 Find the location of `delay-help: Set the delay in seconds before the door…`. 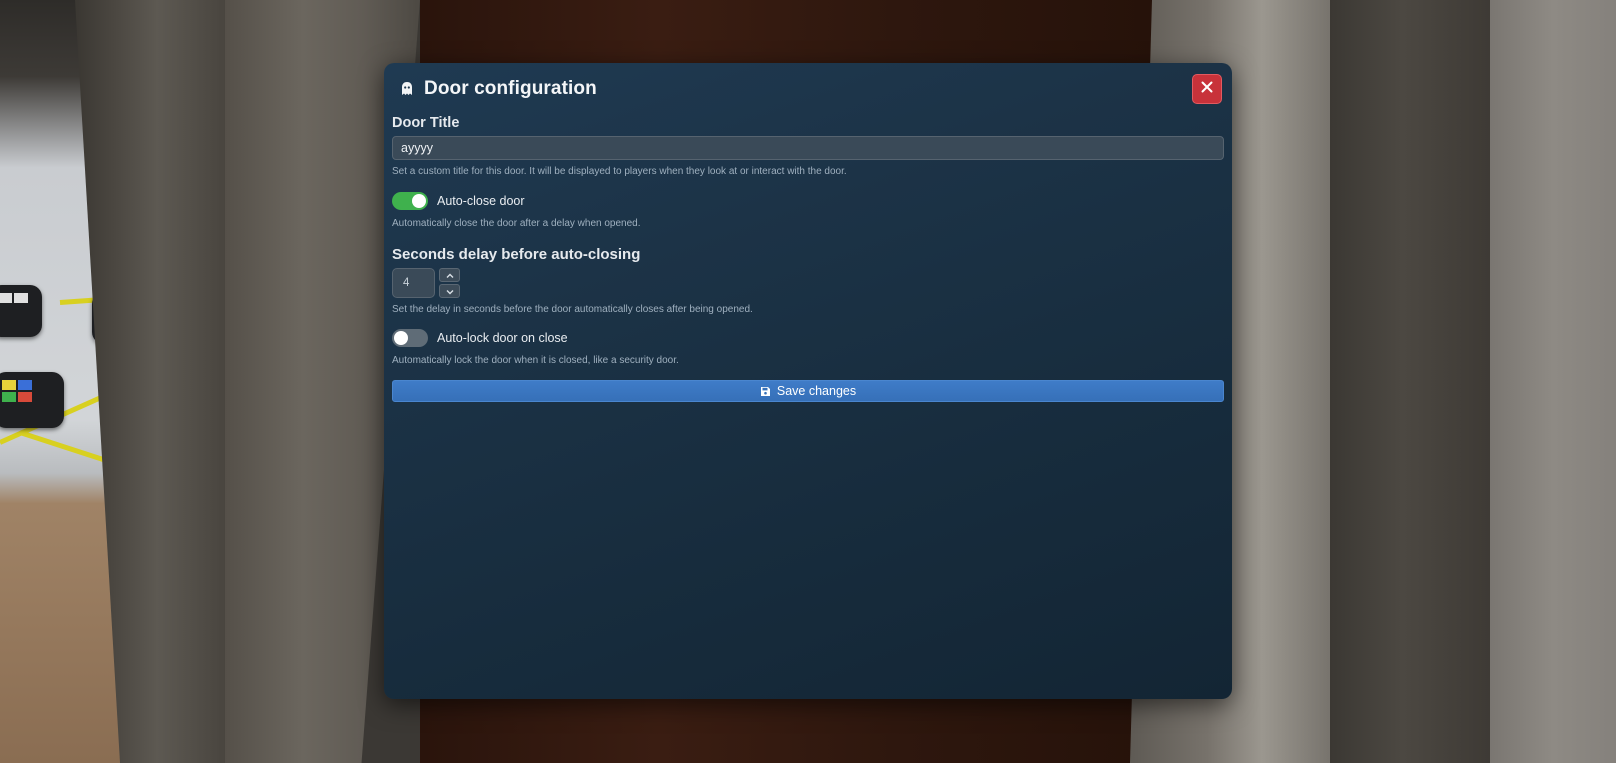

delay-help: Set the delay in seconds before the door… is located at coordinates (572, 309).